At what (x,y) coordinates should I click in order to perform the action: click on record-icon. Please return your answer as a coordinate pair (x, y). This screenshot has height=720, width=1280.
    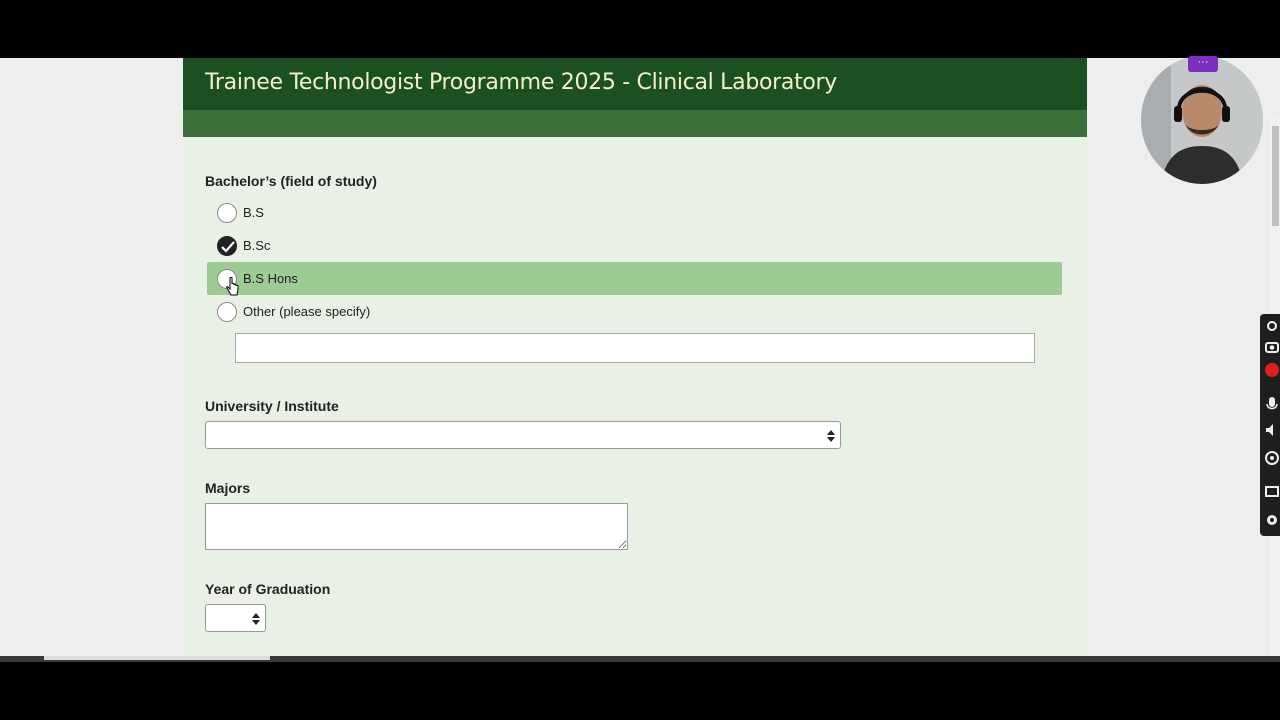
    Looking at the image, I should click on (1272, 370).